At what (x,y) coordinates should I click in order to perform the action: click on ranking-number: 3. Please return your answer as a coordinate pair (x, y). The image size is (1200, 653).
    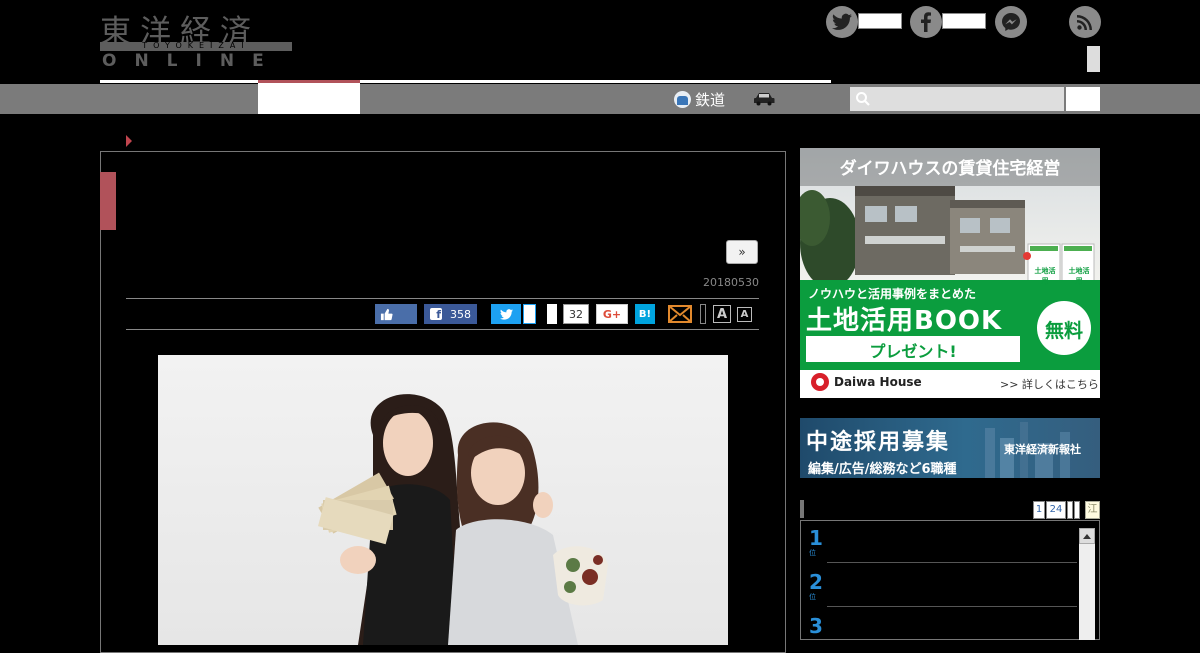
    Looking at the image, I should click on (816, 626).